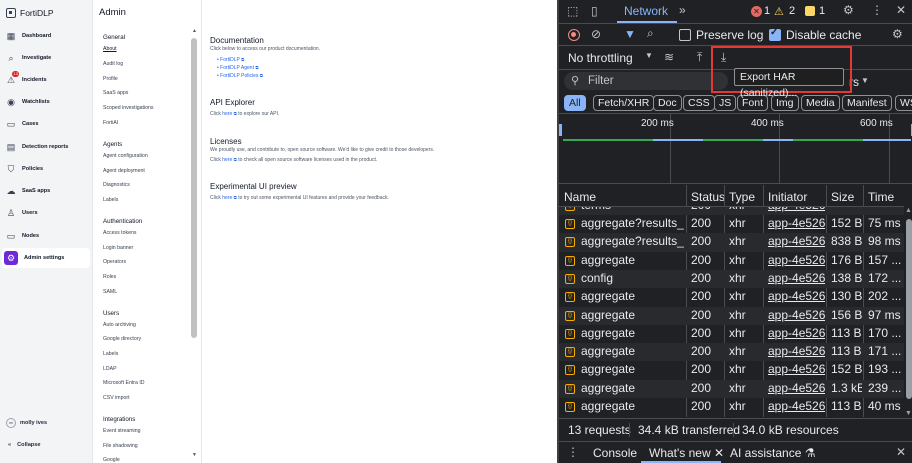  I want to click on admin-link-file-shadowing: File shadowing, so click(120, 446).